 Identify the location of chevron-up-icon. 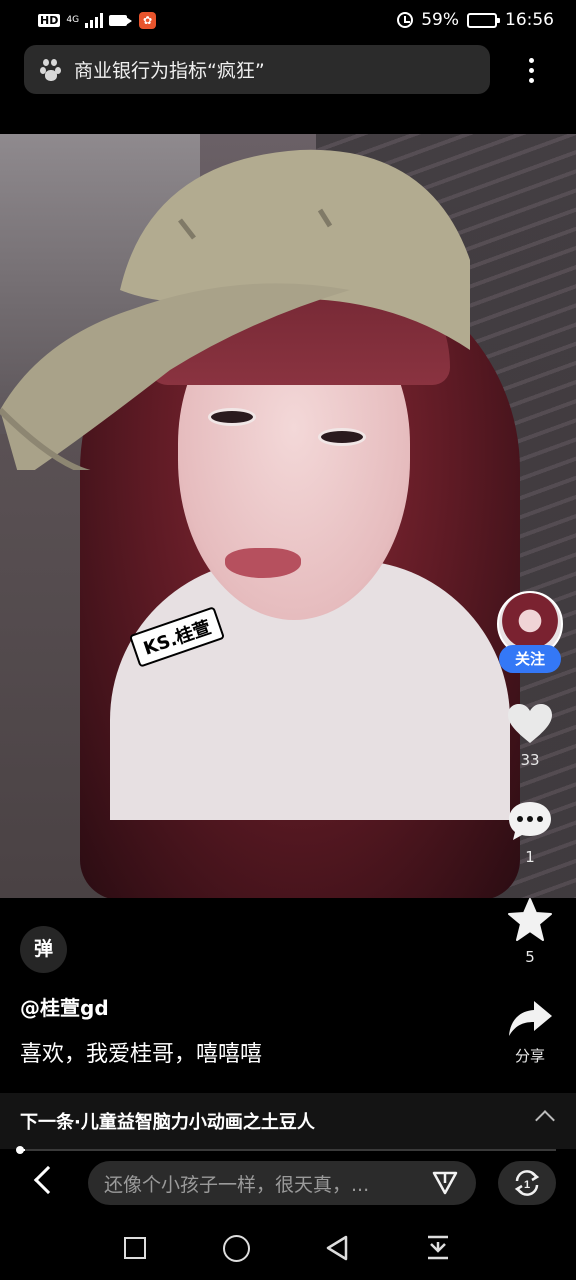
(545, 1120).